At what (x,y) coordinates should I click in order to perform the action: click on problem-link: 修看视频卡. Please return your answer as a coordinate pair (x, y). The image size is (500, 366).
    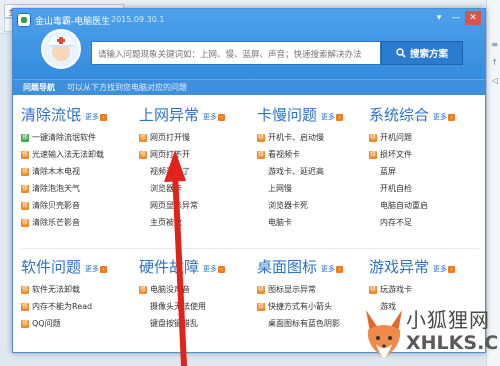
    Looking at the image, I should click on (312, 154).